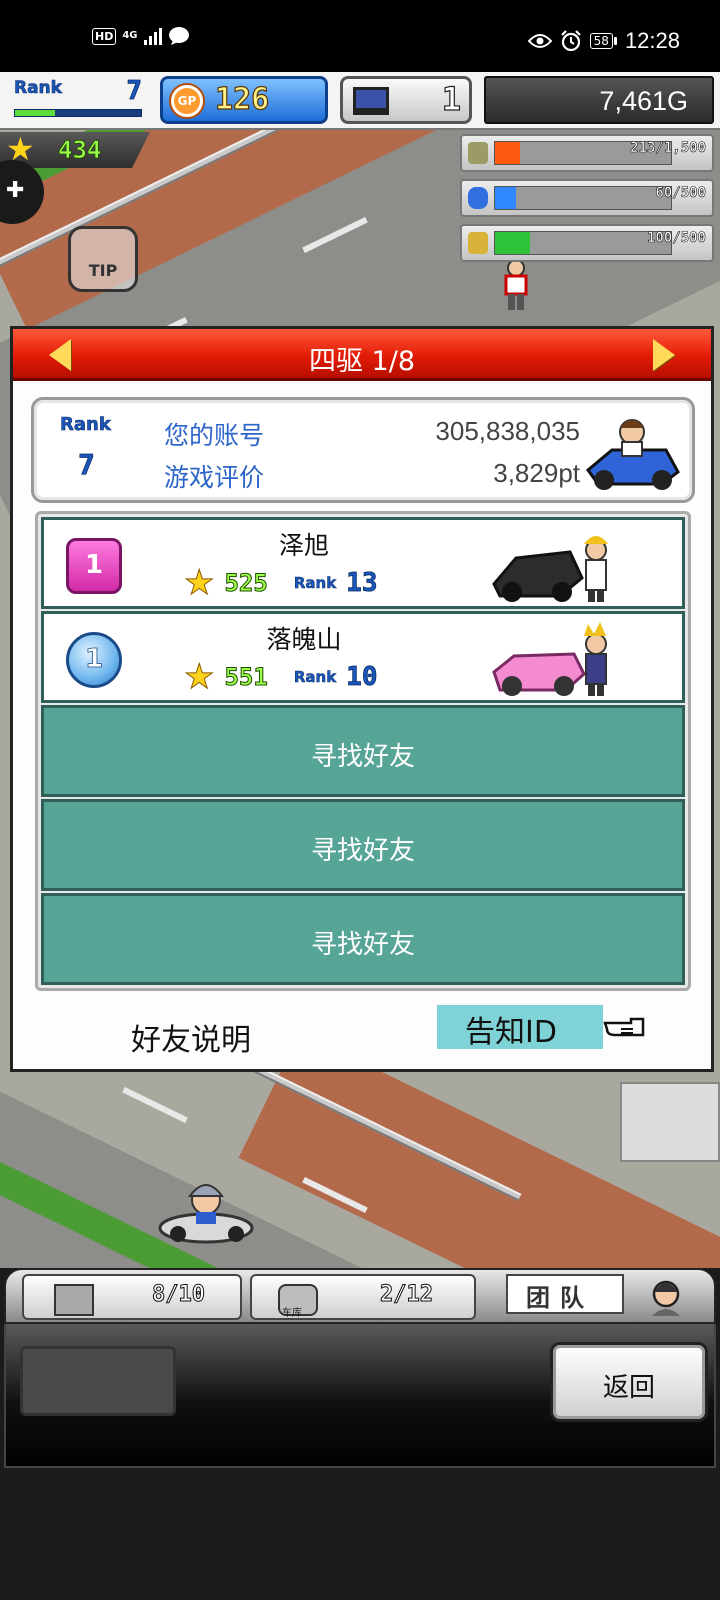 The height and width of the screenshot is (1600, 720). I want to click on garage-count: 2/12, so click(407, 1295).